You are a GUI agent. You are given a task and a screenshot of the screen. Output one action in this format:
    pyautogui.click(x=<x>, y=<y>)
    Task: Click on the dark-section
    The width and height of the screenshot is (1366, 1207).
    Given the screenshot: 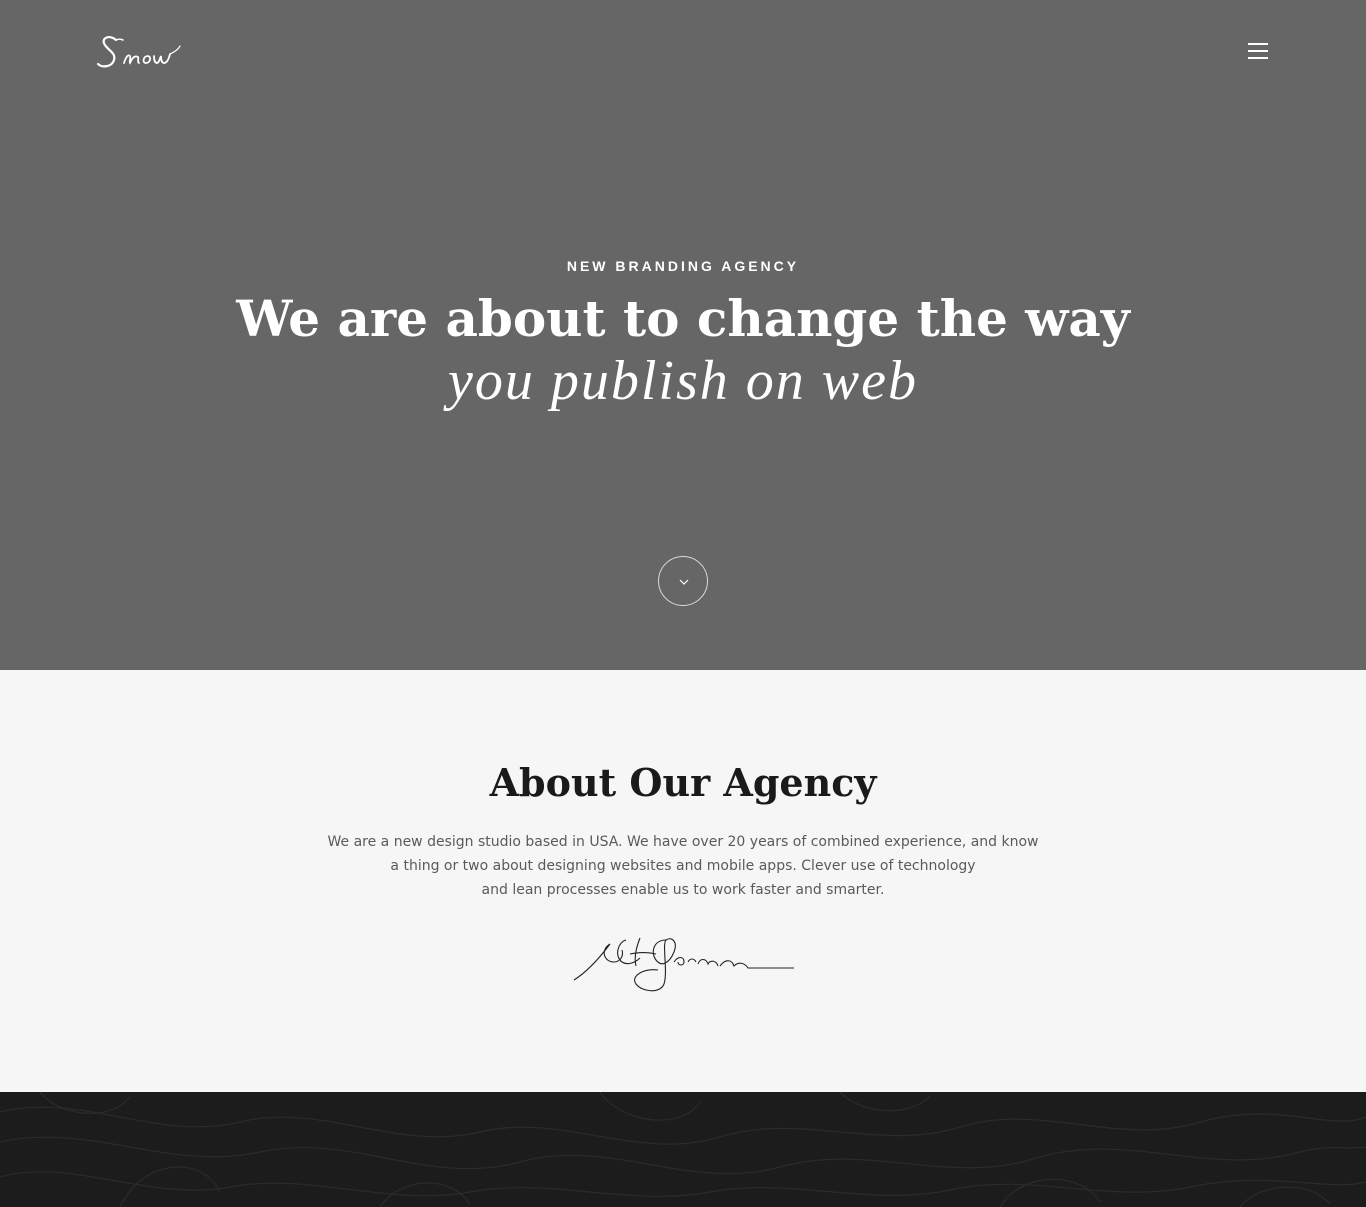 What is the action you would take?
    pyautogui.click(x=683, y=1149)
    